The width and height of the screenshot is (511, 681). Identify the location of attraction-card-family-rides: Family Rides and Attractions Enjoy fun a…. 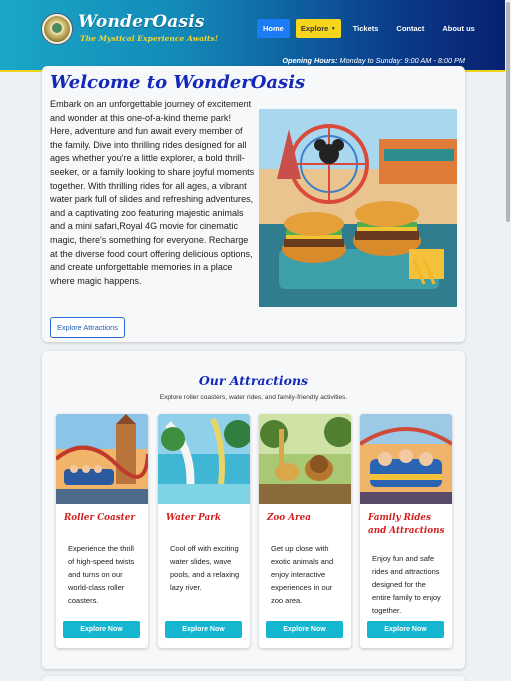
(406, 531).